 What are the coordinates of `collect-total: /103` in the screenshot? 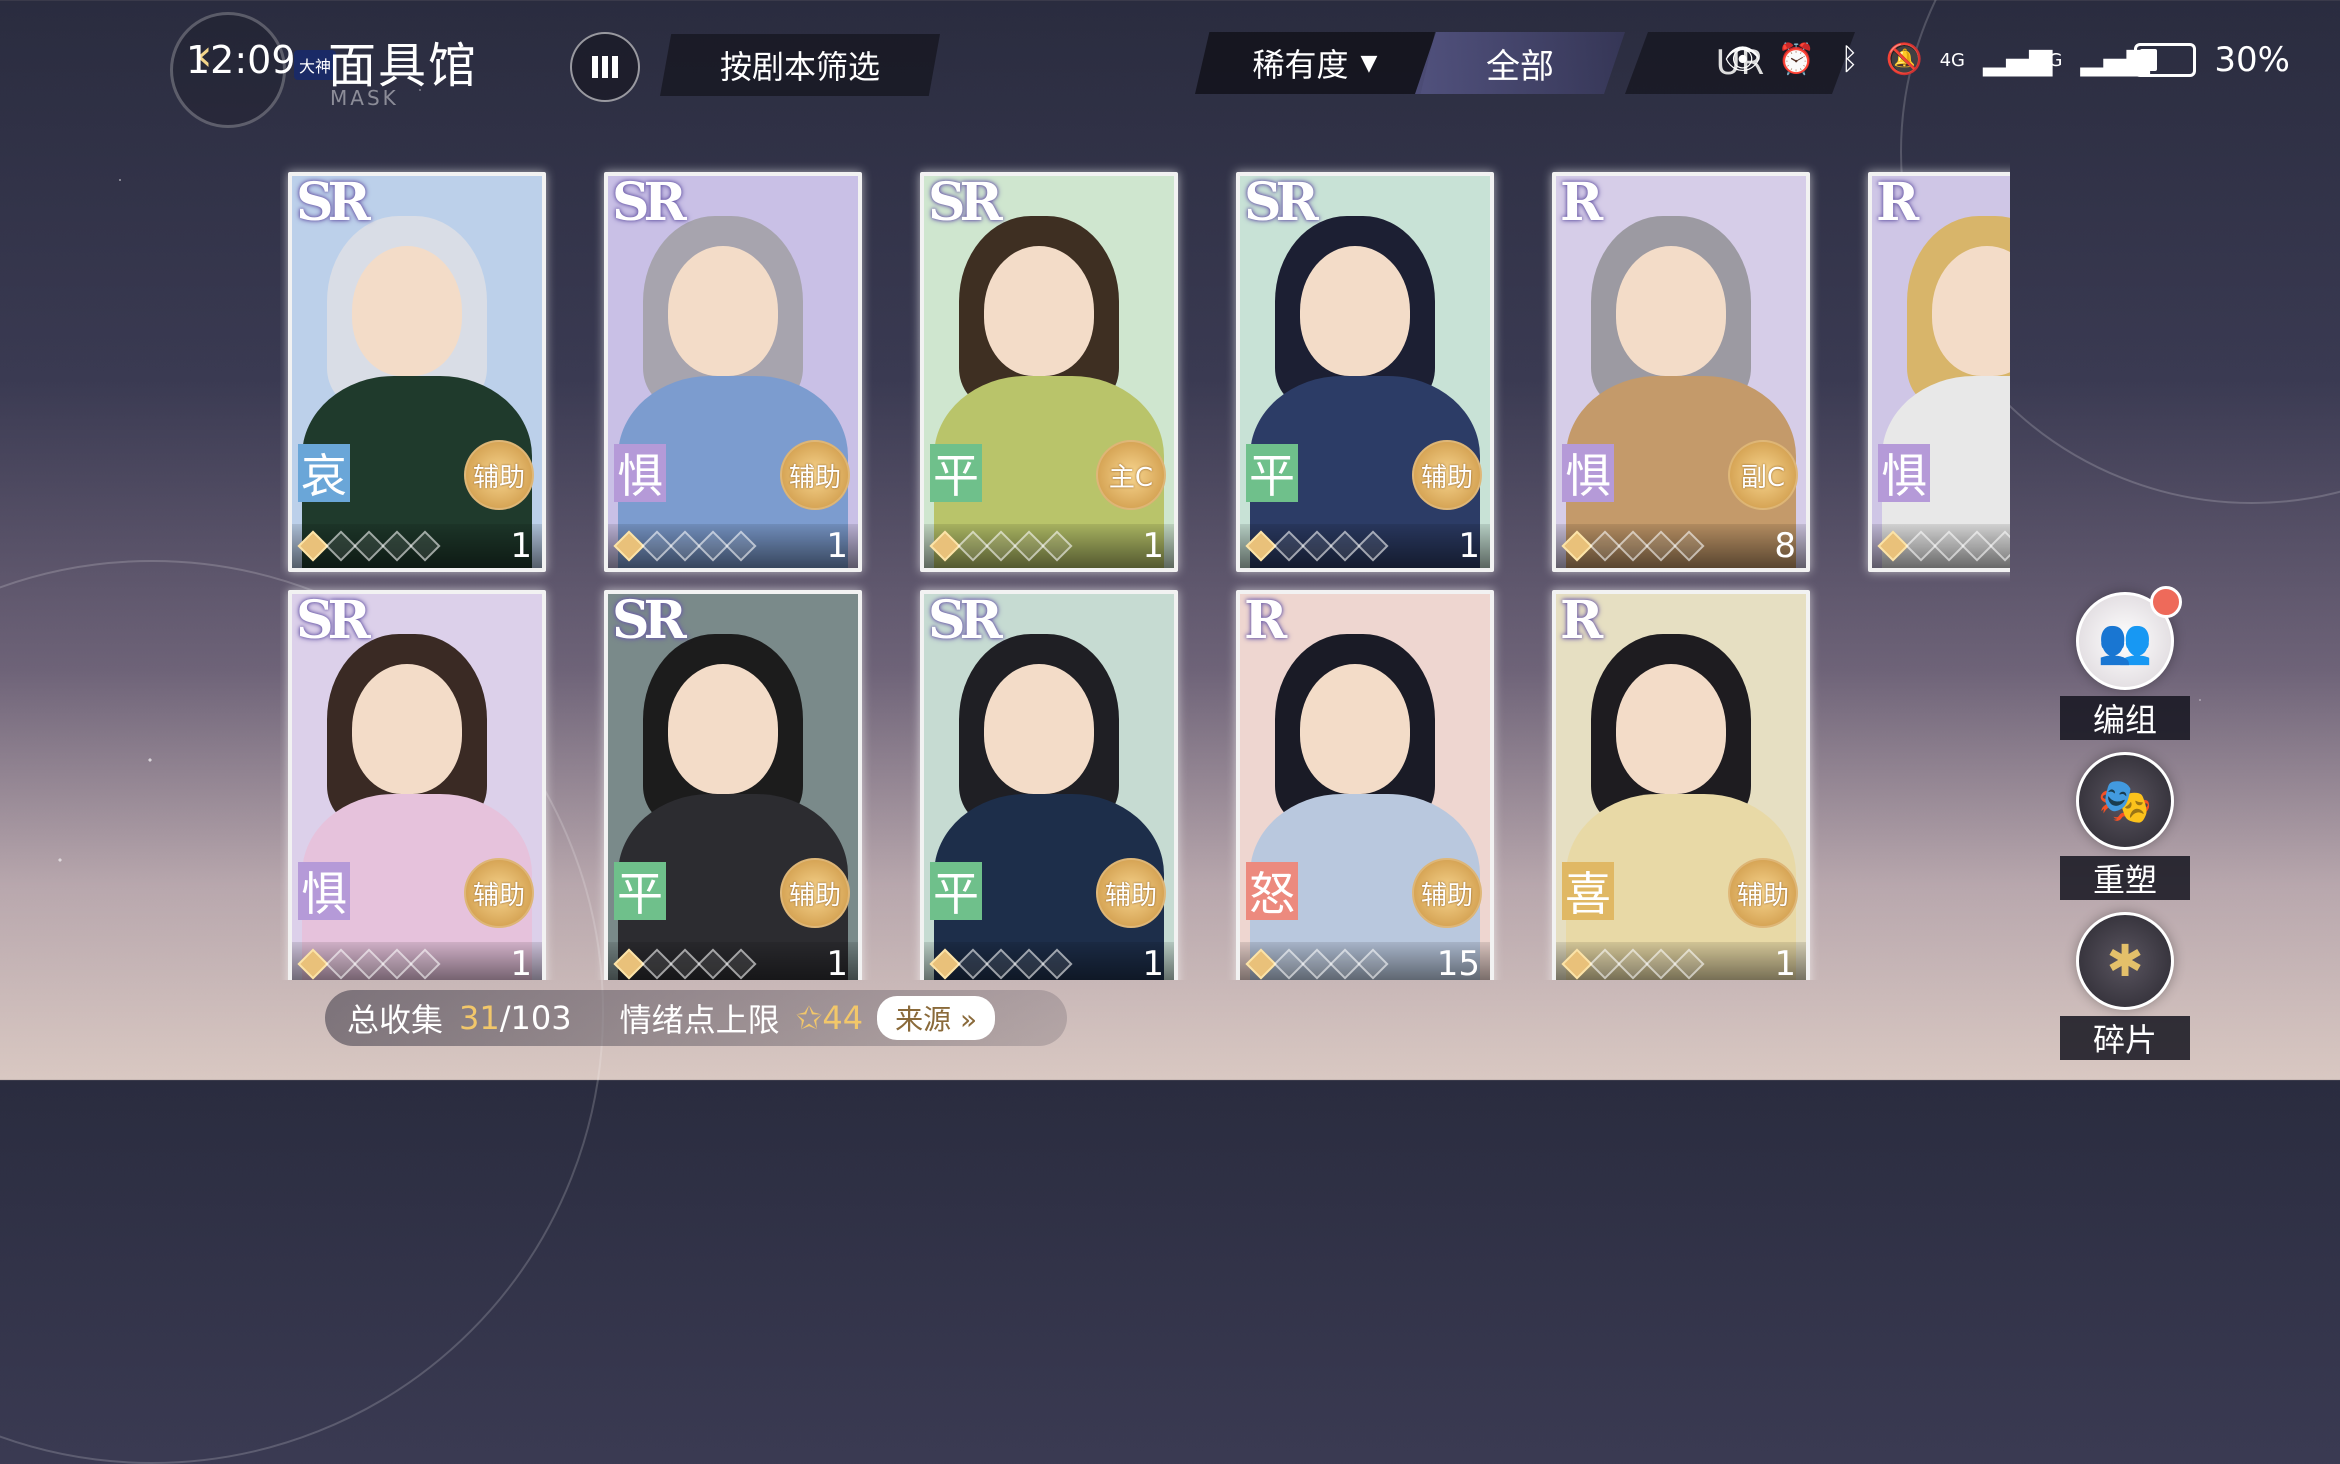 It's located at (535, 1018).